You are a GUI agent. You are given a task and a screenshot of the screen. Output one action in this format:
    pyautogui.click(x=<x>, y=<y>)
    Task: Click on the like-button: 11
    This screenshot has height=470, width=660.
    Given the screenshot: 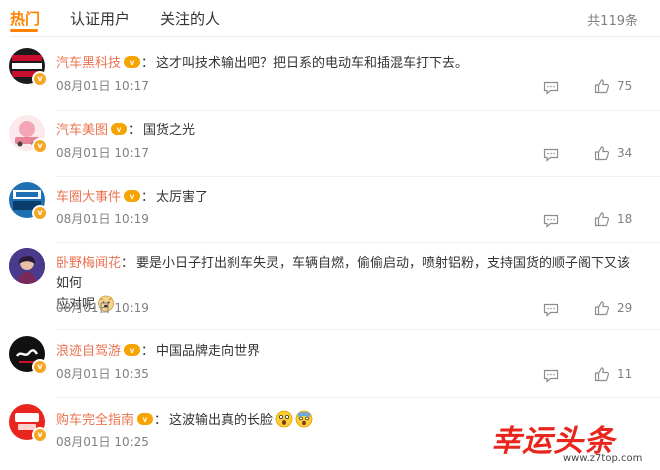 What is the action you would take?
    pyautogui.click(x=613, y=374)
    